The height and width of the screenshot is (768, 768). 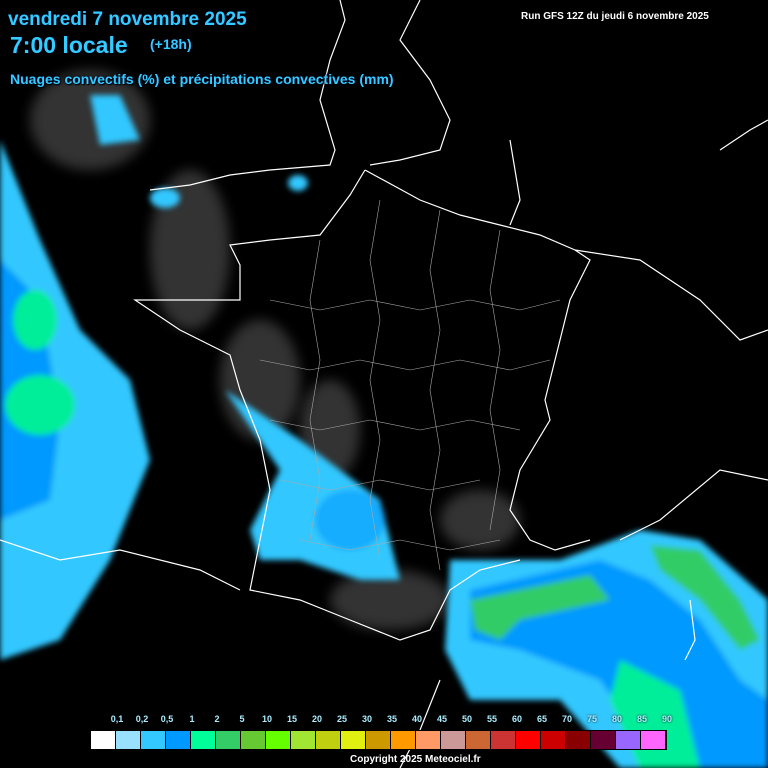 I want to click on legend-label: 25, so click(x=342, y=719).